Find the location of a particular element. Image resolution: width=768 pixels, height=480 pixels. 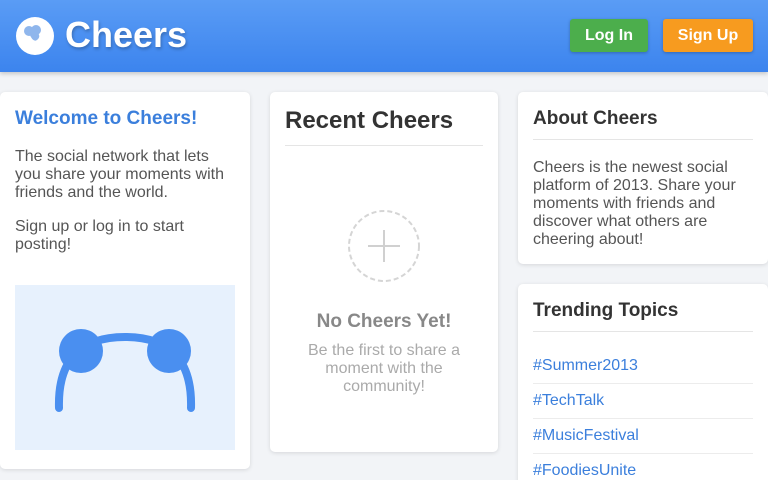

empty-state-title: No Cheers Yet! is located at coordinates (384, 321).